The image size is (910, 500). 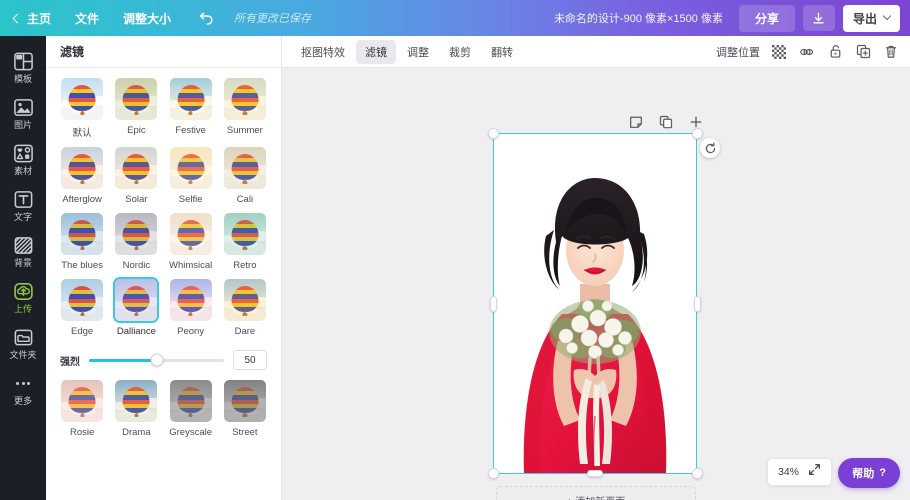 What do you see at coordinates (23, 355) in the screenshot?
I see `sidebar-item-label: 文件夹` at bounding box center [23, 355].